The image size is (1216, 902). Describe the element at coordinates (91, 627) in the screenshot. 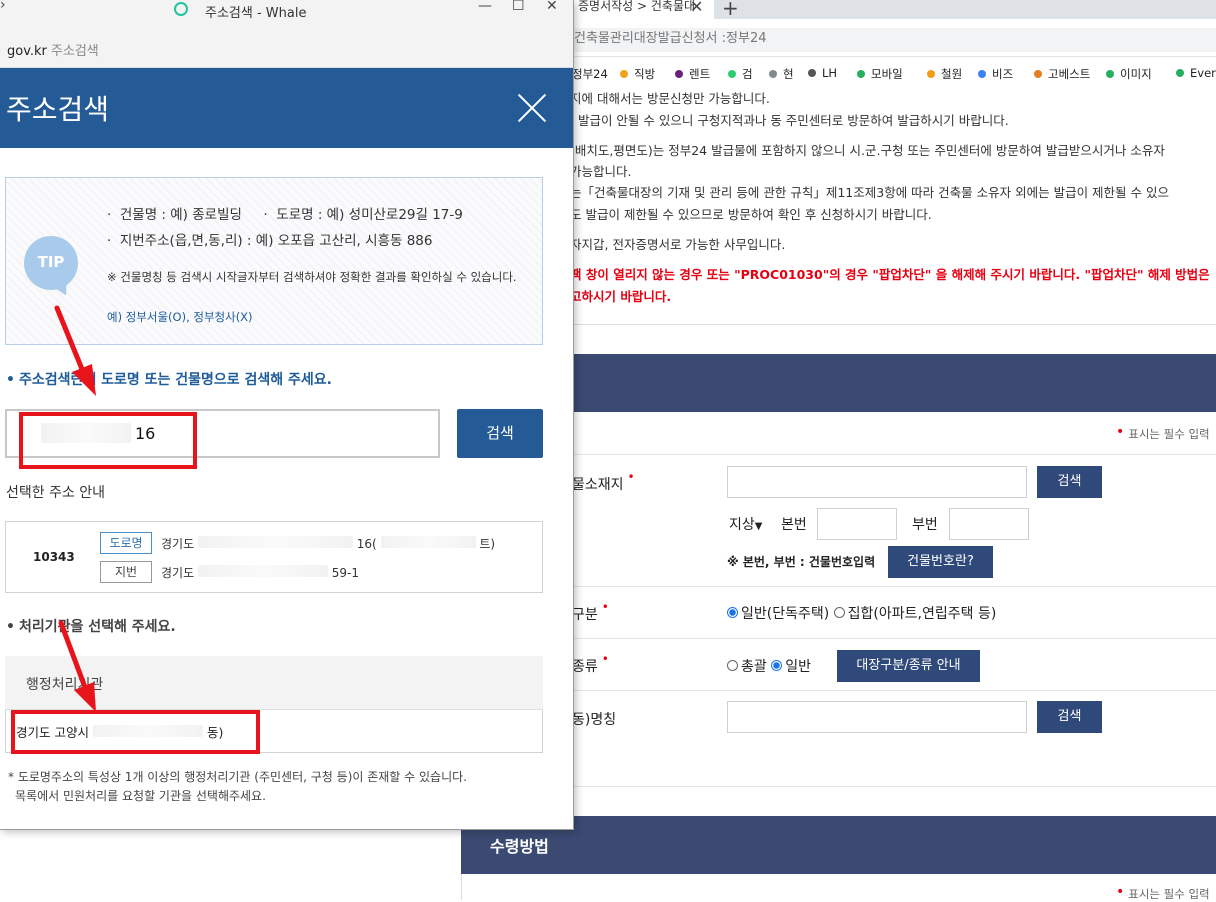

I see `org-guide: • 처리기관을 선택해 주세요.` at that location.